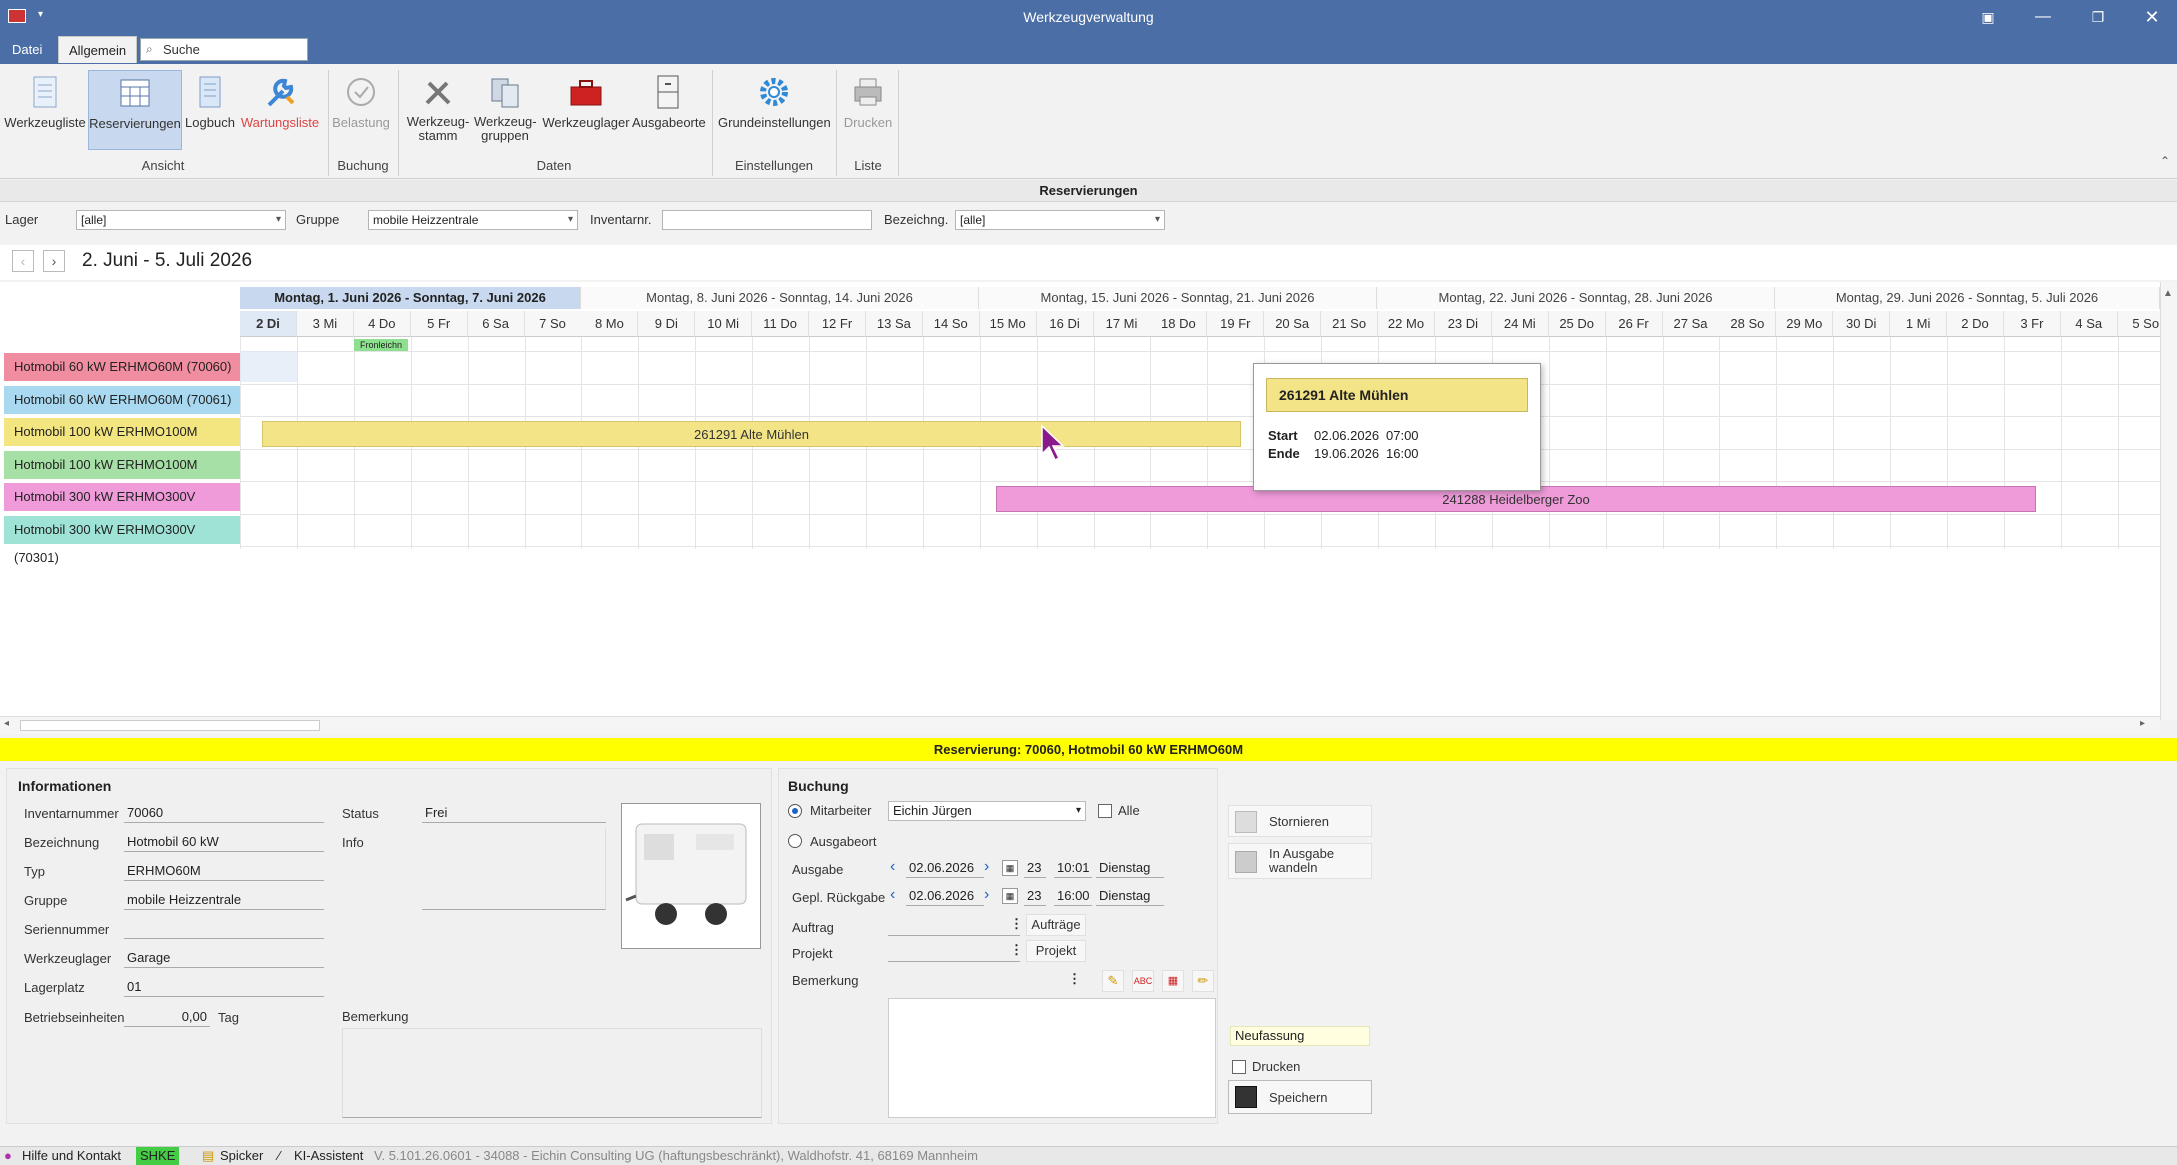 The height and width of the screenshot is (1165, 2177). I want to click on day-header: 4 Sa, so click(2089, 324).